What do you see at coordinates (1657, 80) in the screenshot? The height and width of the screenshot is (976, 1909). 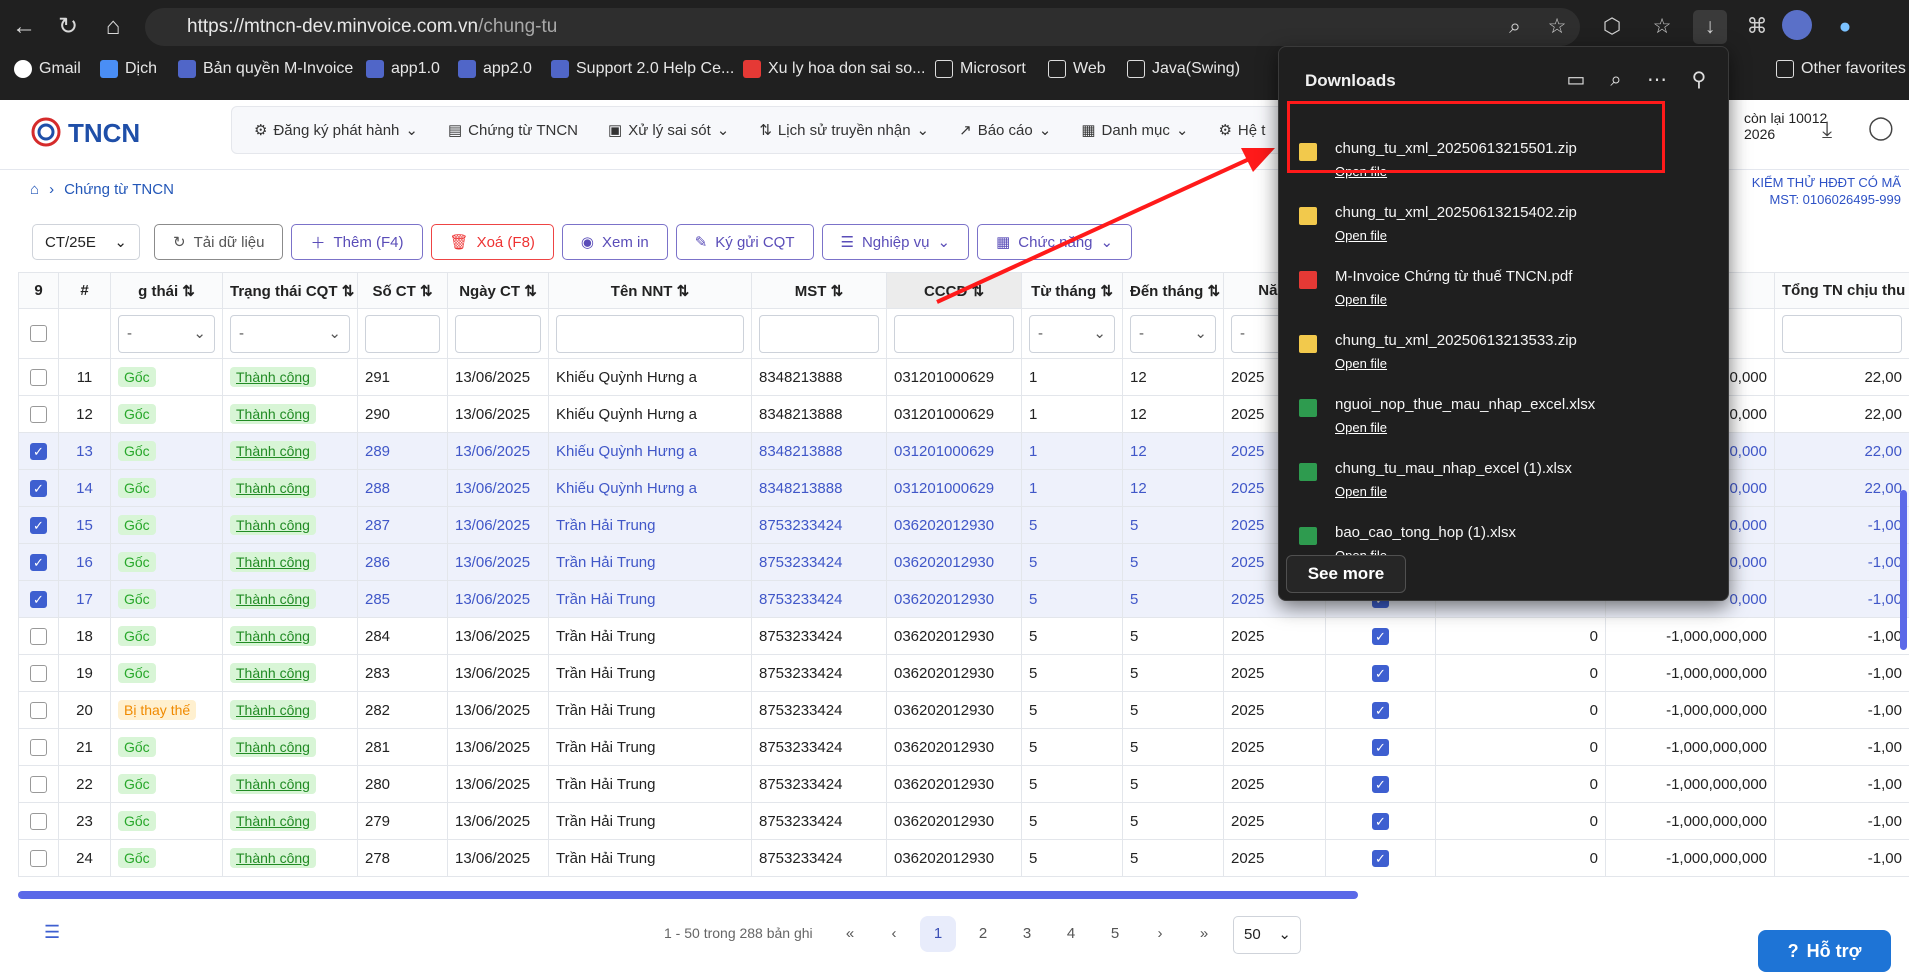 I see `more-icon: ⋯` at bounding box center [1657, 80].